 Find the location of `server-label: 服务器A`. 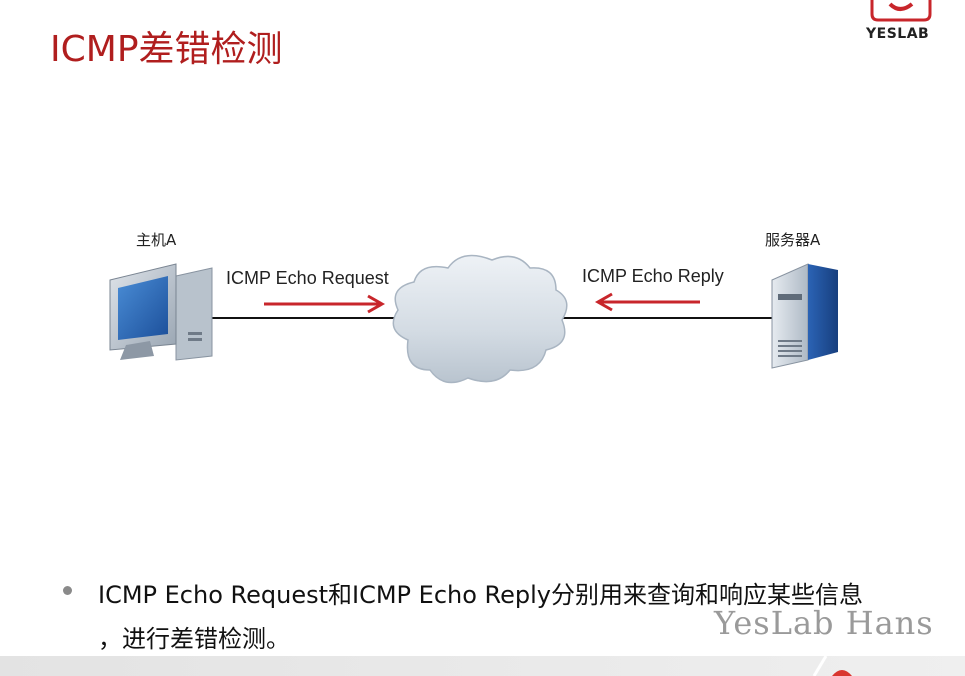

server-label: 服务器A is located at coordinates (793, 240).